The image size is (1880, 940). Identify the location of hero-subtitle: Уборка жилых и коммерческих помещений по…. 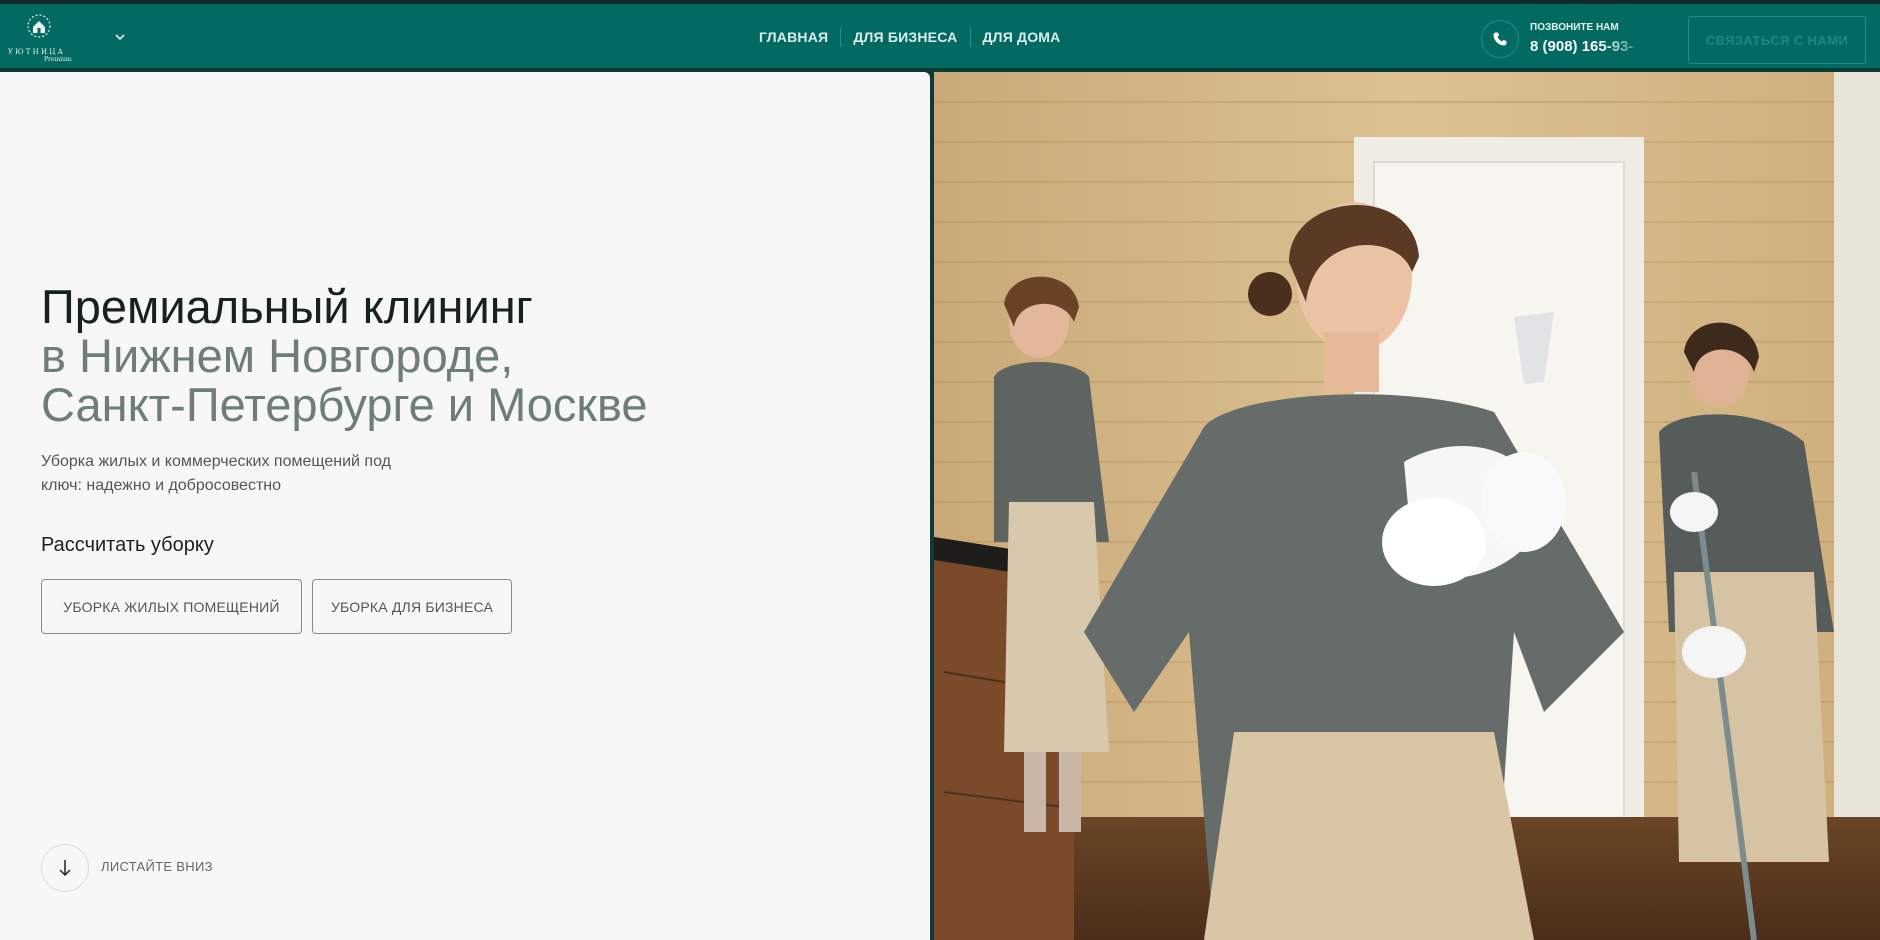
(216, 473).